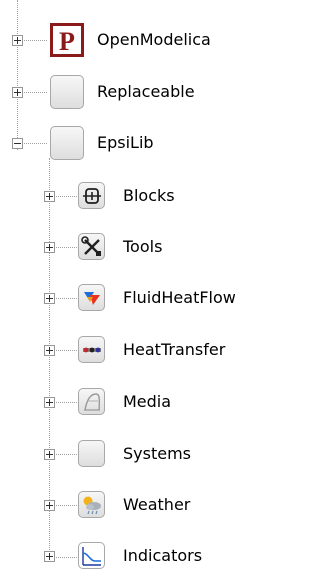 This screenshot has height=576, width=320. I want to click on tree-item-weather: Weather, so click(145, 505).